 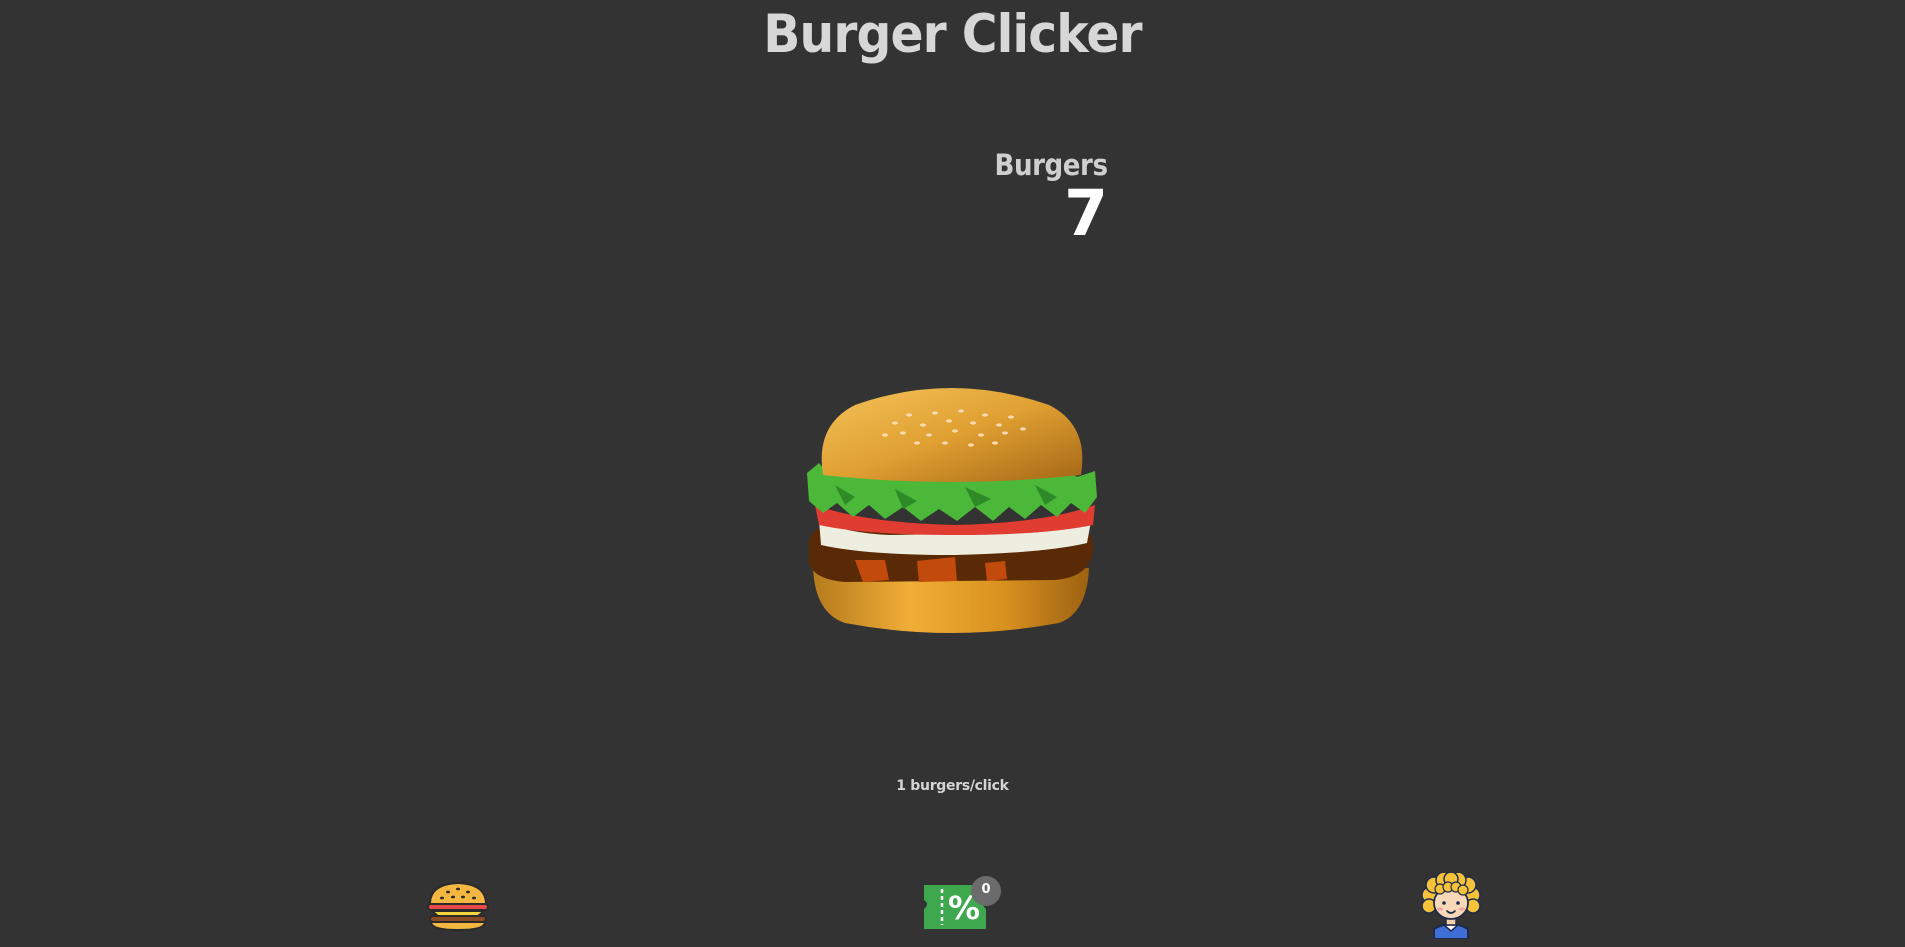 What do you see at coordinates (1051, 165) in the screenshot?
I see `counter-label: Burgers` at bounding box center [1051, 165].